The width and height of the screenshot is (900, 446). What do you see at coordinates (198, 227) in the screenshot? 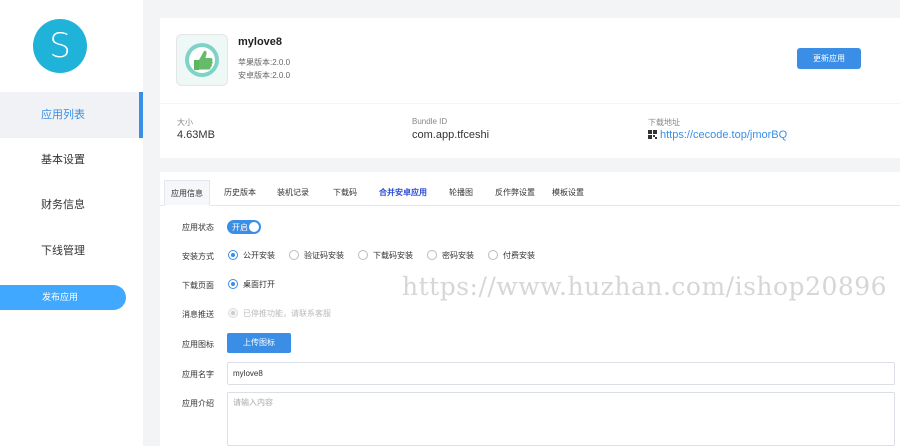
I see `status-label: 应用状态` at bounding box center [198, 227].